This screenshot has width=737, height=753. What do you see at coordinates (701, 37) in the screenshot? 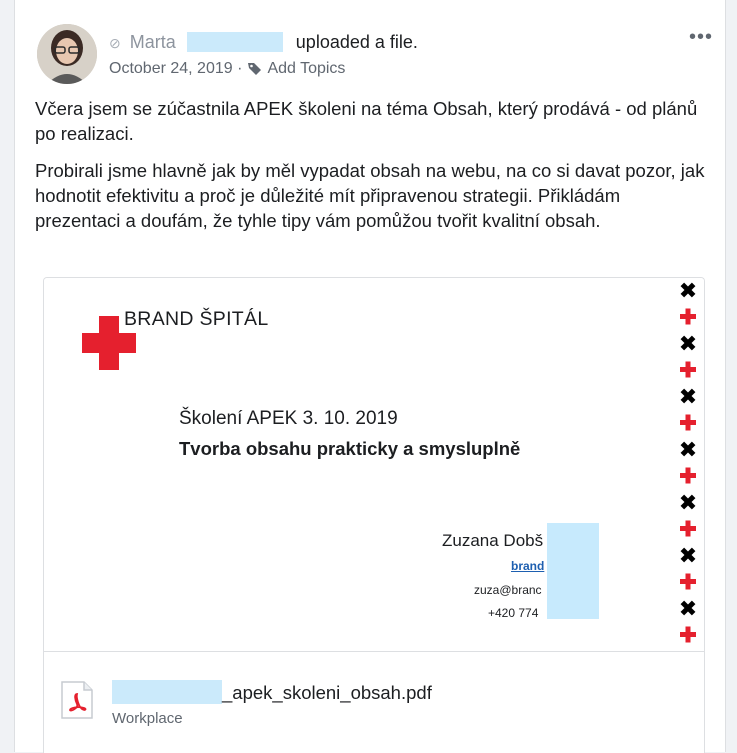
I see `more-options-button: •••` at bounding box center [701, 37].